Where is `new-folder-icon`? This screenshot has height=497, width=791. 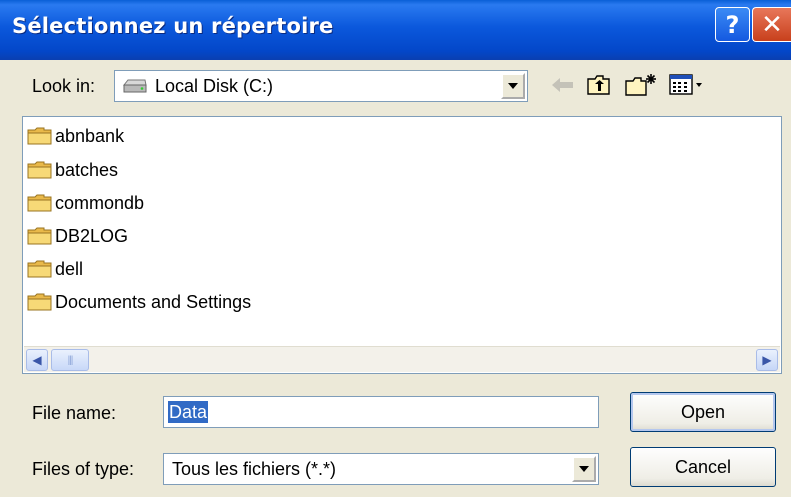 new-folder-icon is located at coordinates (640, 85).